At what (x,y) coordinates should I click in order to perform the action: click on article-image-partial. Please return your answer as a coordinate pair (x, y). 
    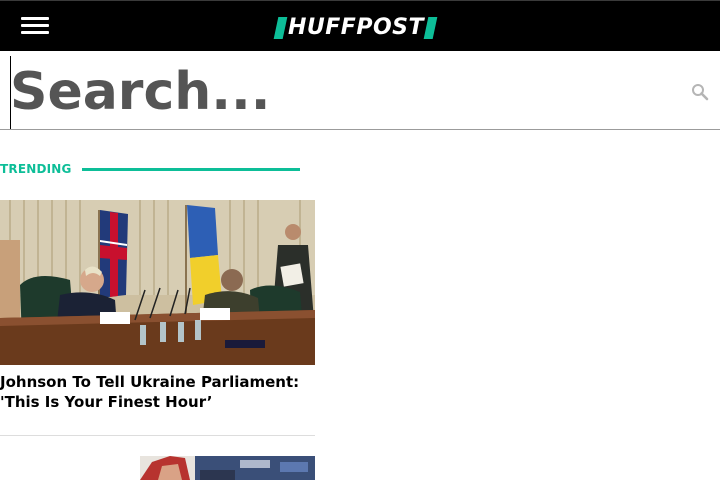
    Looking at the image, I should click on (227, 468).